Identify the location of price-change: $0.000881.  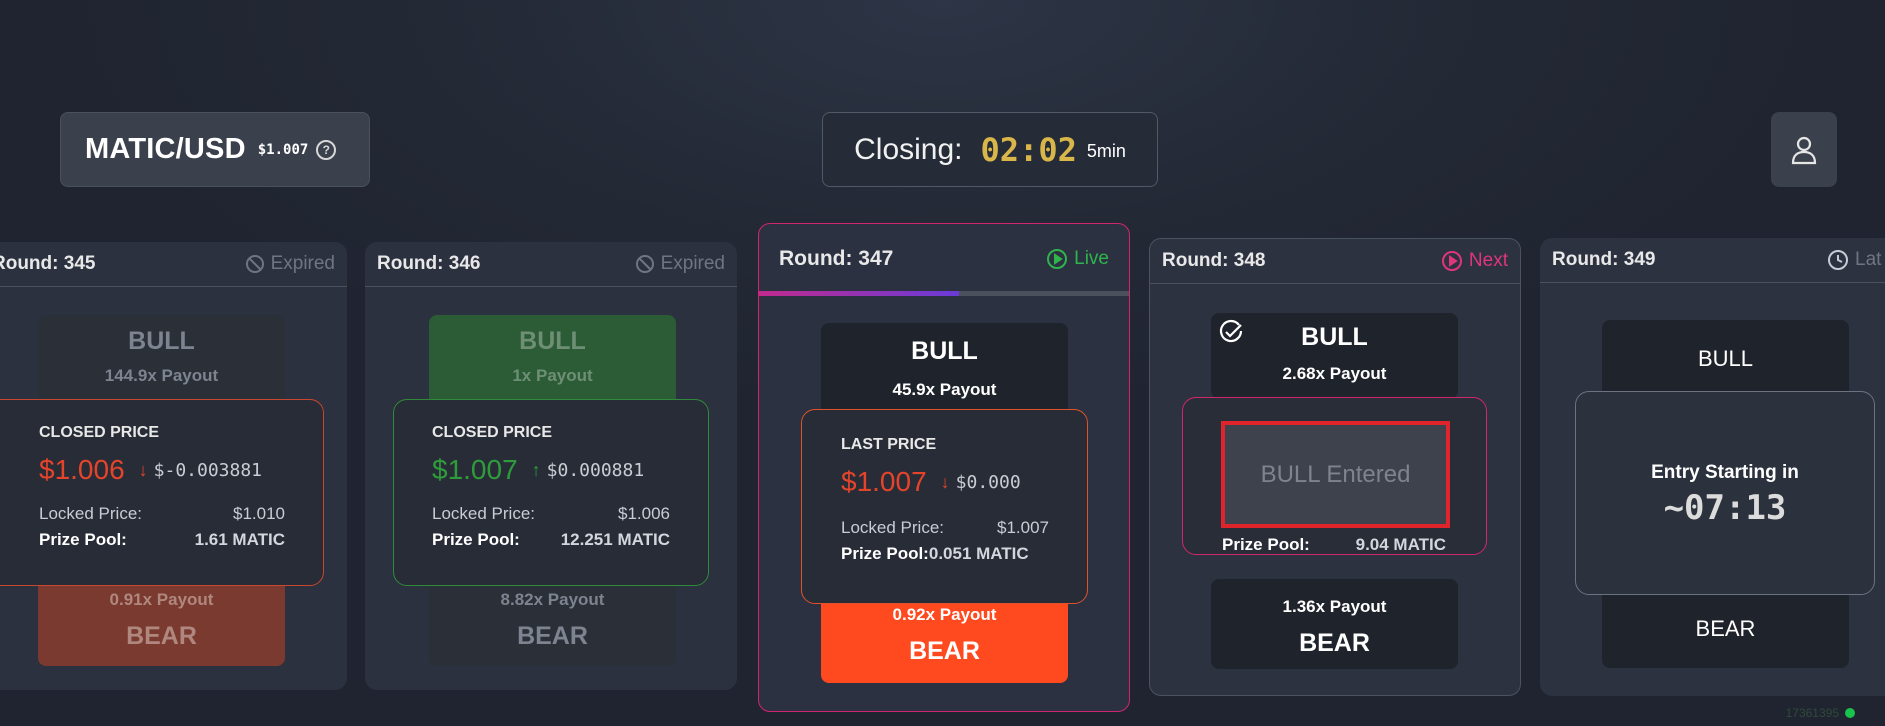
(595, 470).